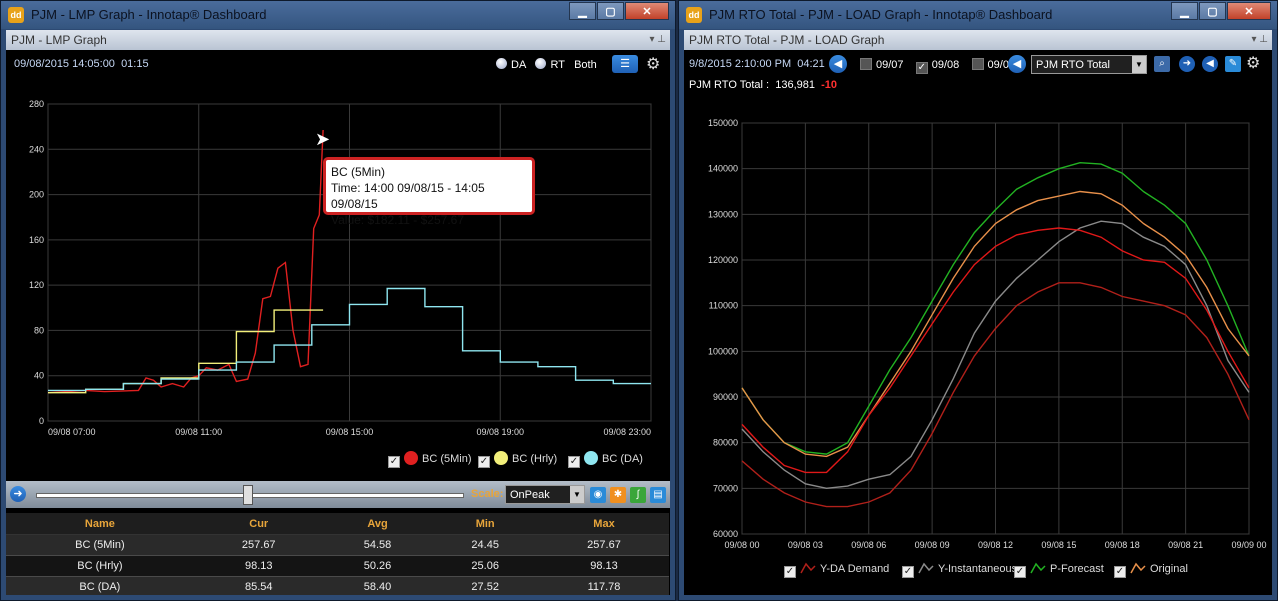 This screenshot has height=601, width=1278. What do you see at coordinates (882, 64) in the screenshot?
I see `day-check-0907: 09/07` at bounding box center [882, 64].